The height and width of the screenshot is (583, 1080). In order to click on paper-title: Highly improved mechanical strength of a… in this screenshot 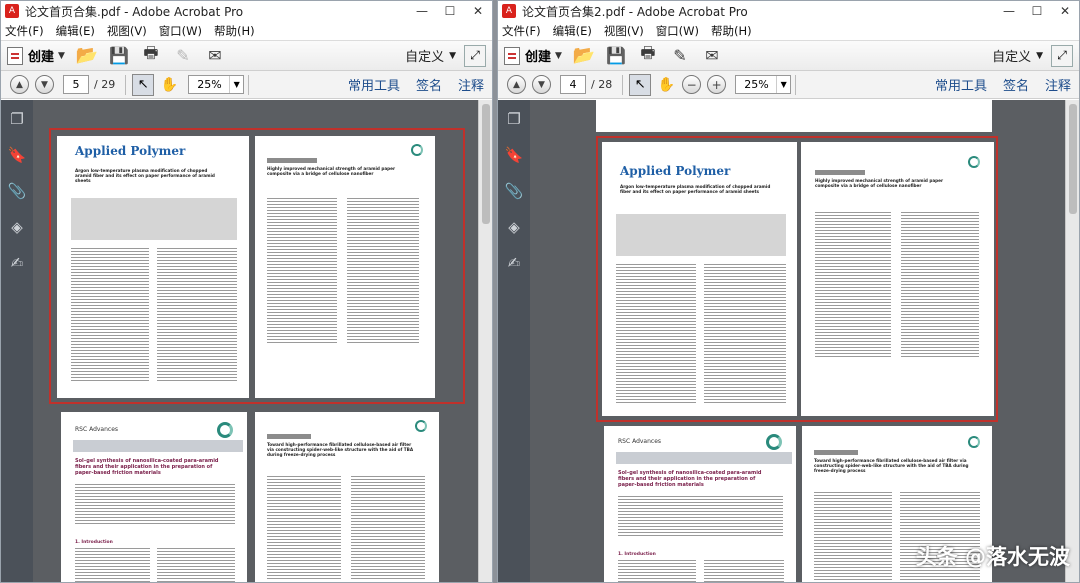, I will do `click(331, 171)`.